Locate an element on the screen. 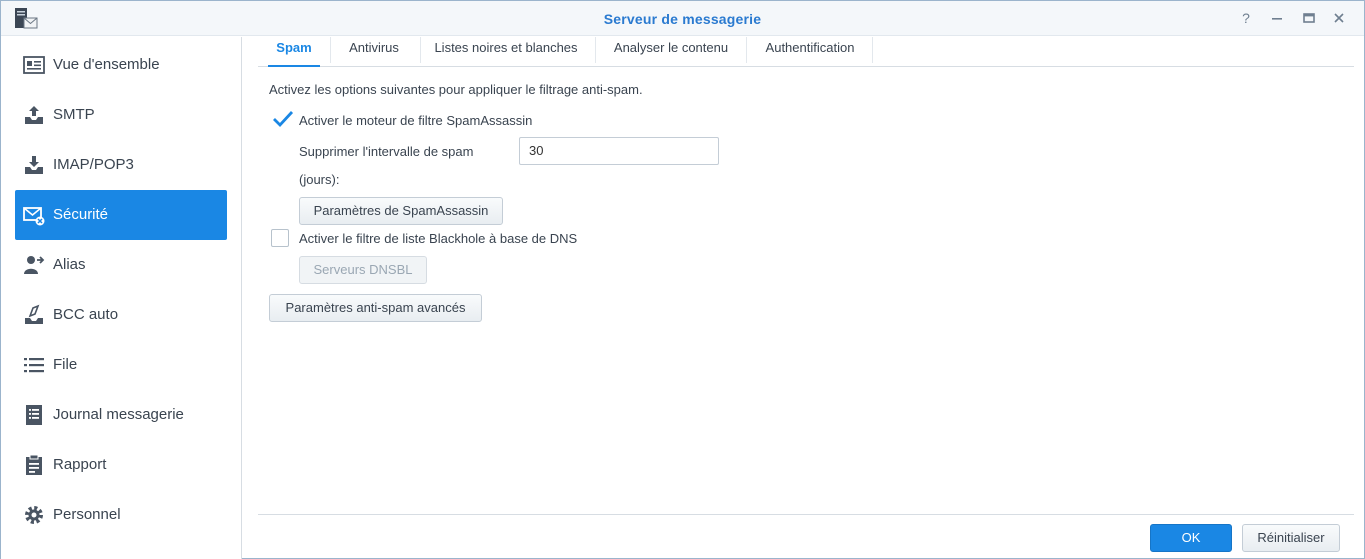 This screenshot has width=1365, height=559. sidebar-item-report: Rapport is located at coordinates (121, 465).